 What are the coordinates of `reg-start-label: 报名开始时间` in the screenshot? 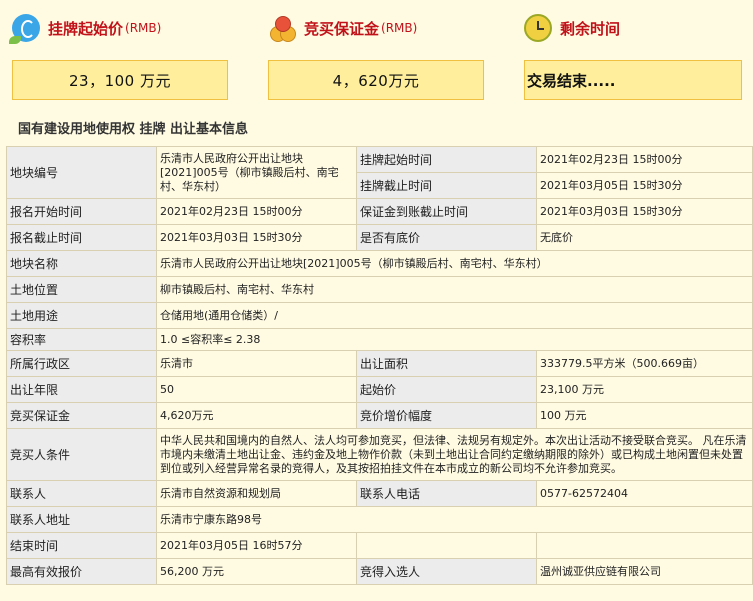 It's located at (81, 211).